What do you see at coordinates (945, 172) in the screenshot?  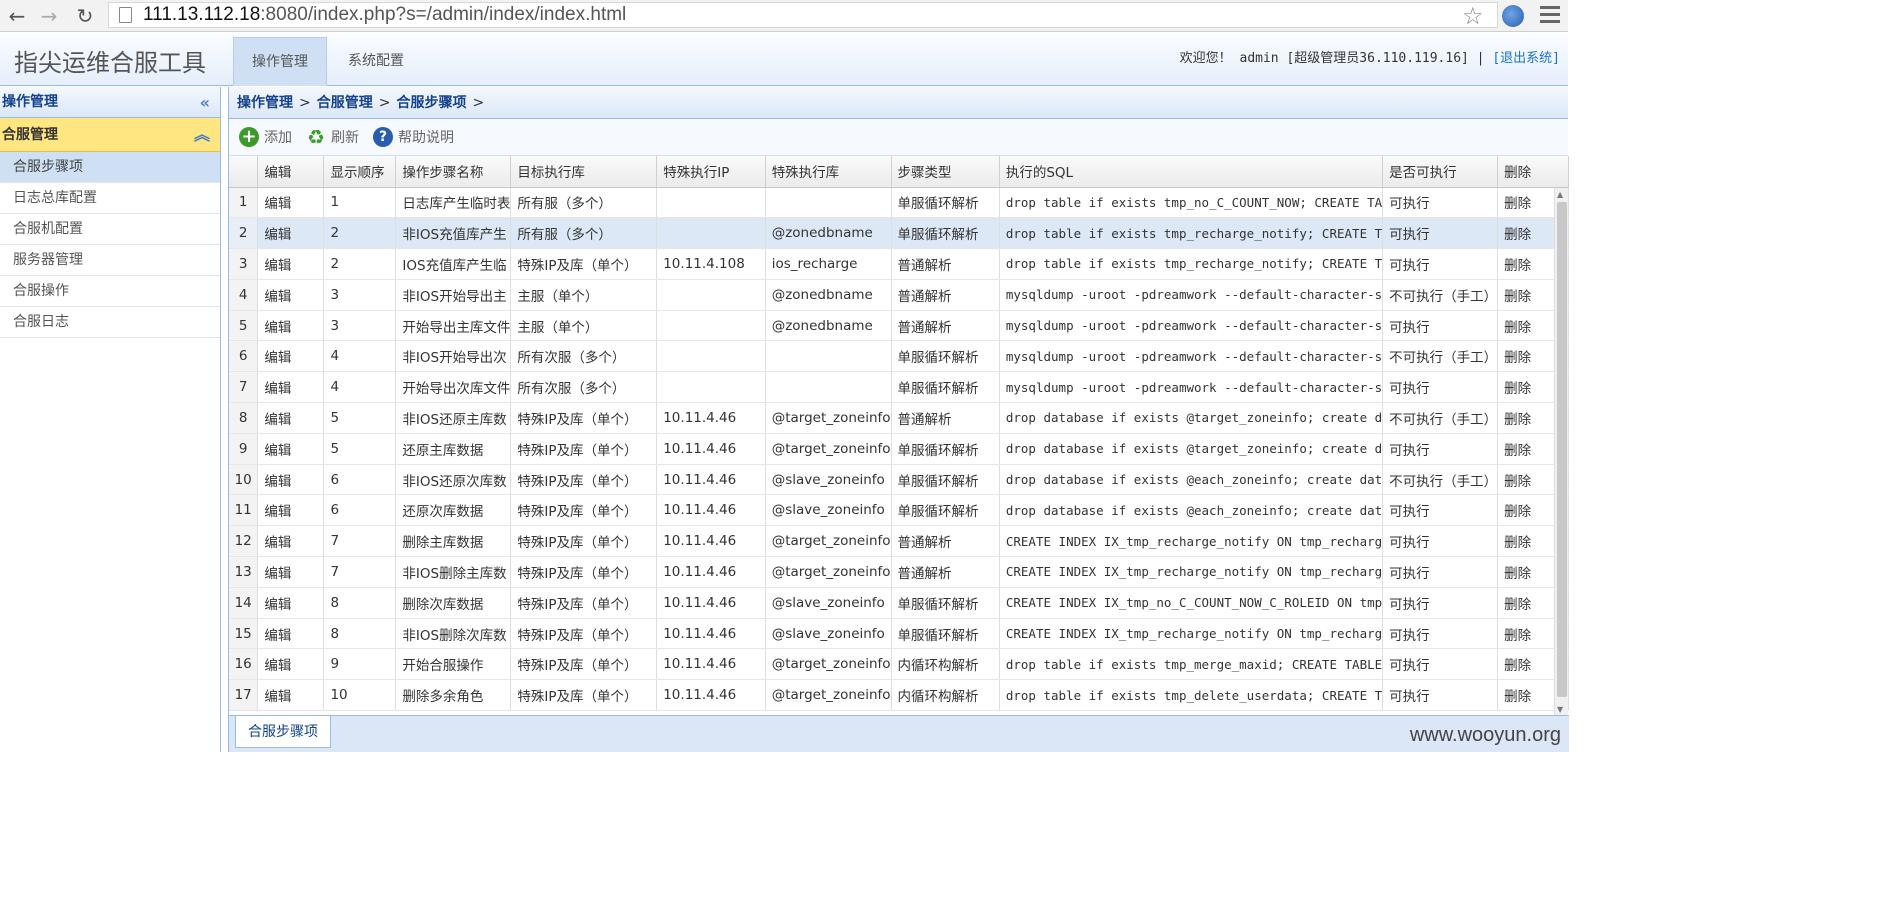 I see `column-header: 步骤类型` at bounding box center [945, 172].